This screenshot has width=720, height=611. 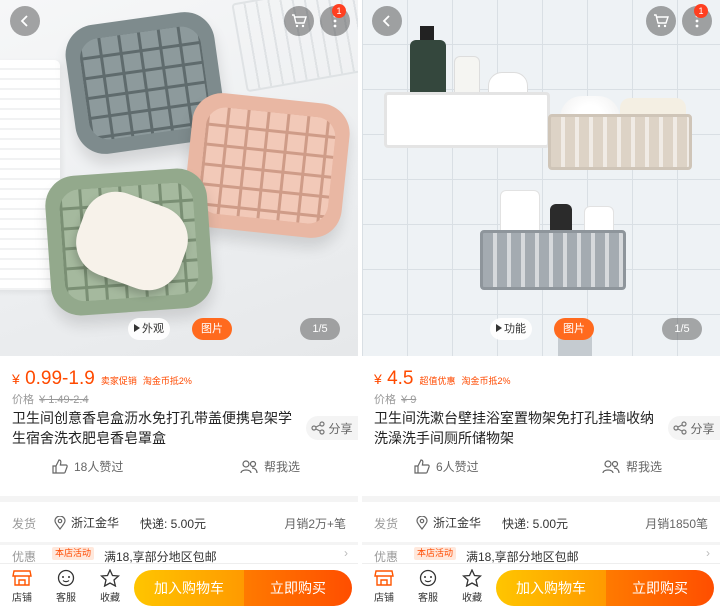 I want to click on like-button: 6人赞过, so click(x=446, y=466).